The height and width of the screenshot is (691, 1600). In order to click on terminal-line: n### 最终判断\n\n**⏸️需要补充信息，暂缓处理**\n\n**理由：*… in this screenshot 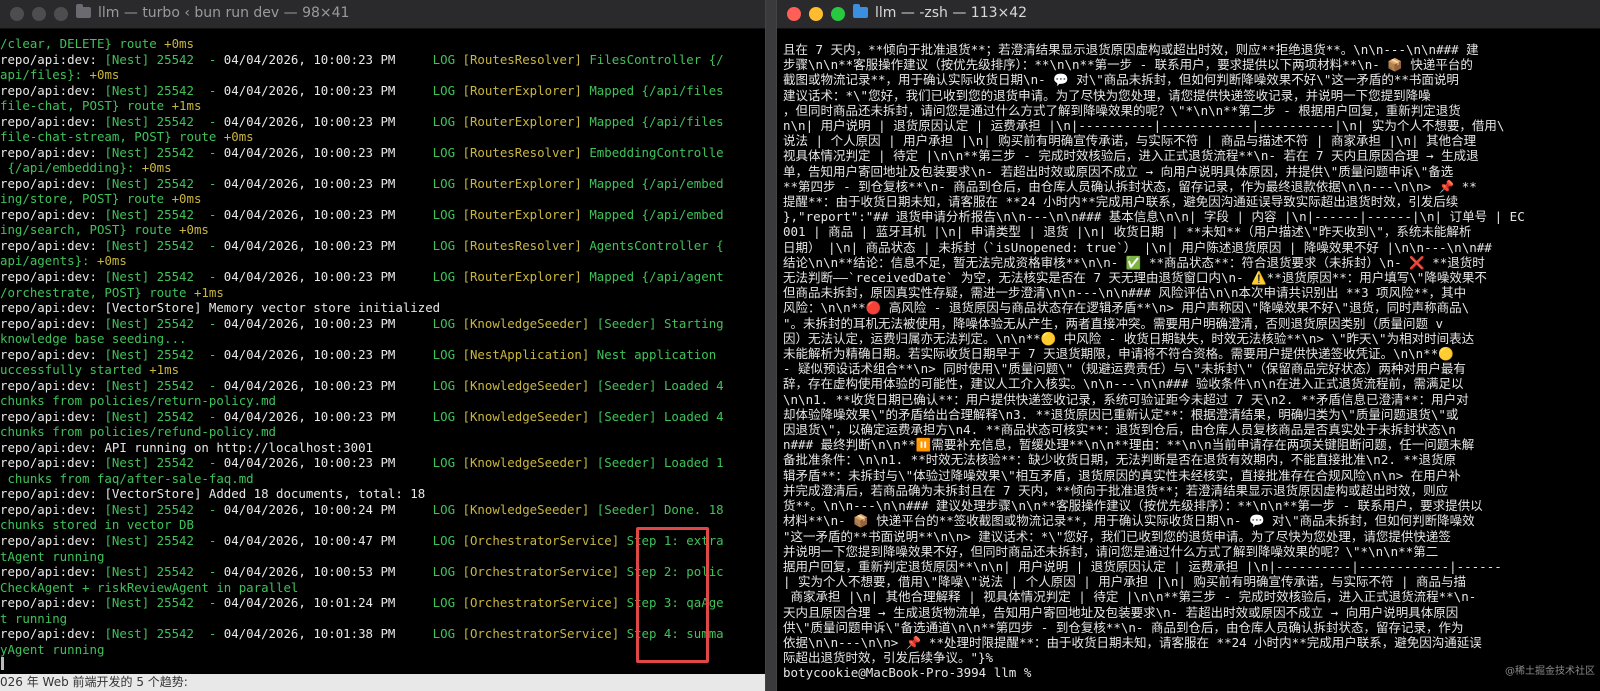, I will do `click(1129, 445)`.